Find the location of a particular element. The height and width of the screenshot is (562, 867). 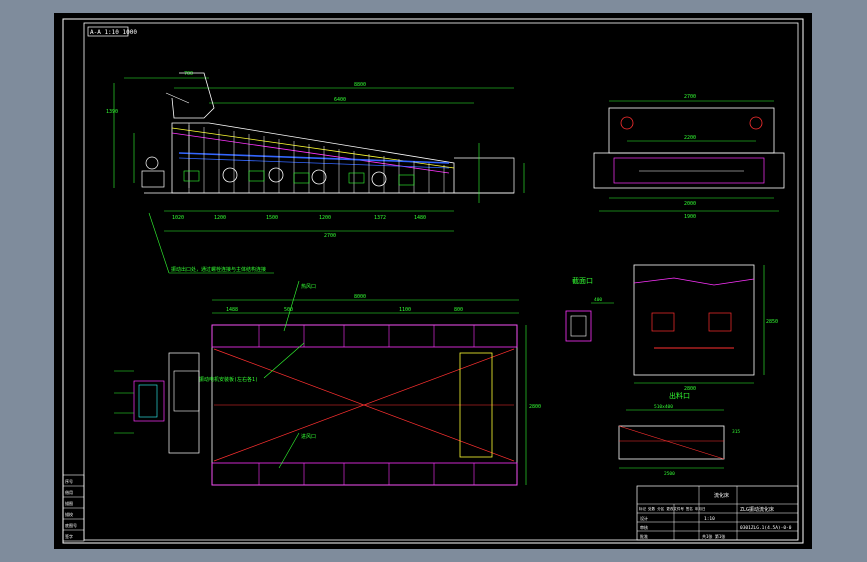

dim-side-b5: 1372 is located at coordinates (380, 218).